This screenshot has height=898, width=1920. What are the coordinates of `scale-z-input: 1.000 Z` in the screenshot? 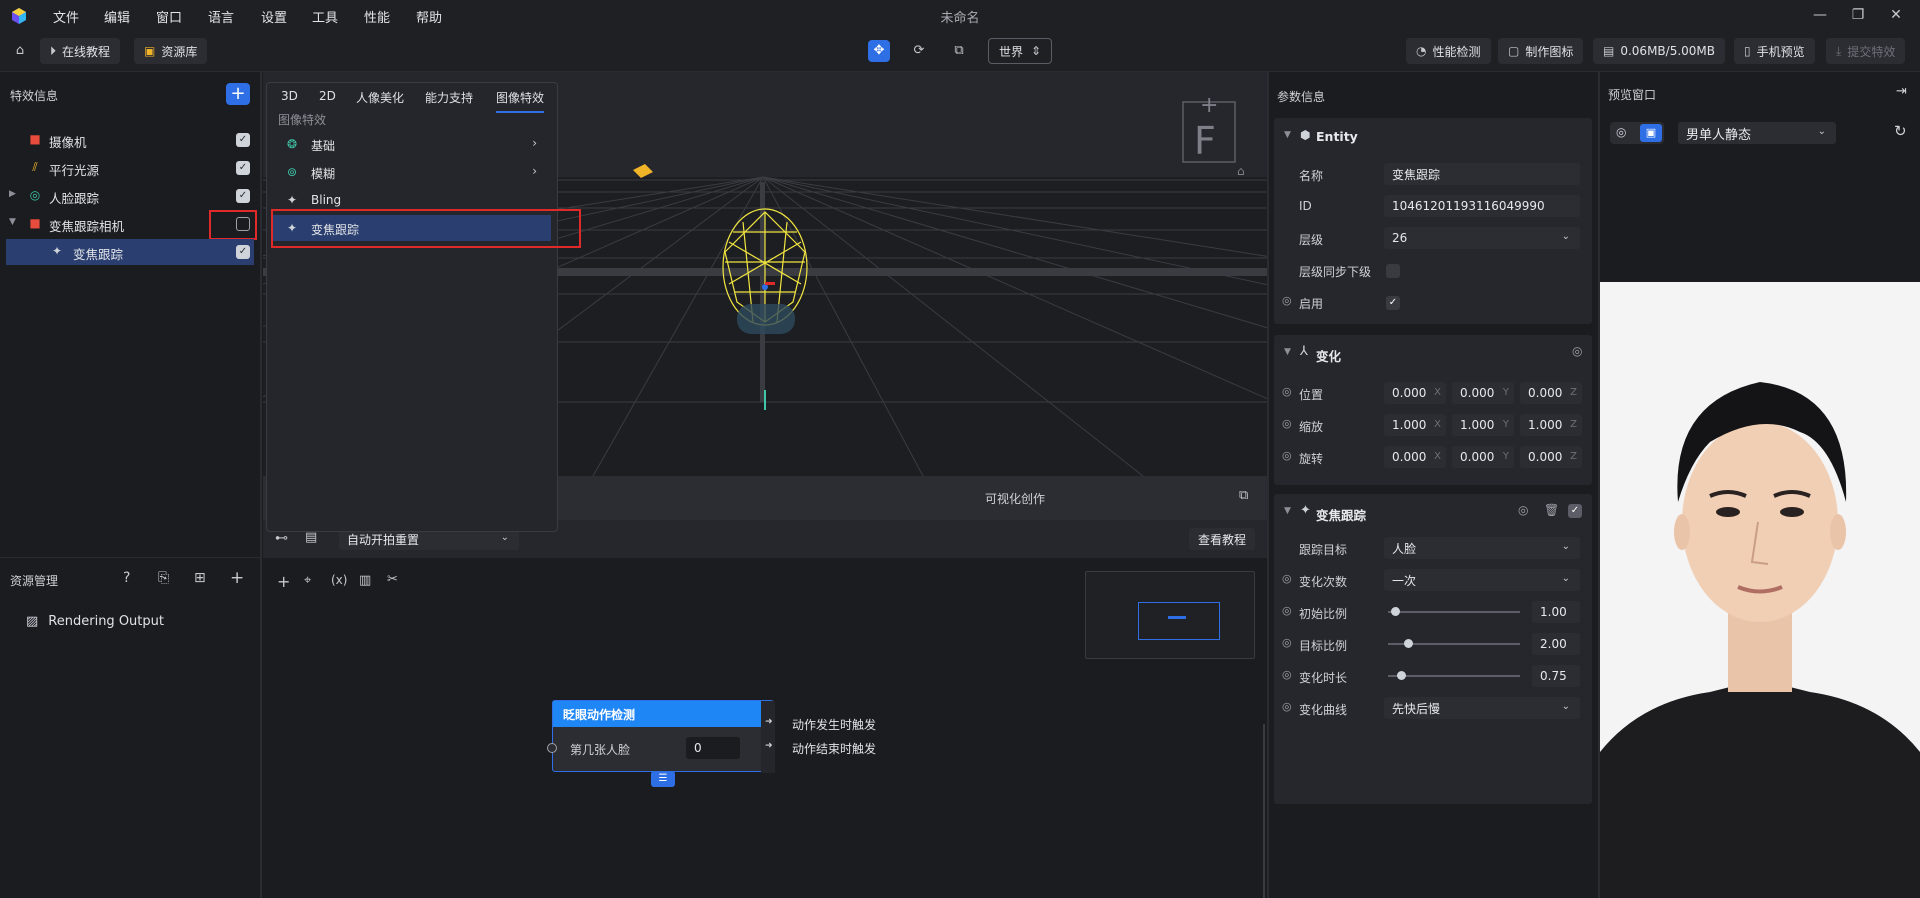 It's located at (1551, 425).